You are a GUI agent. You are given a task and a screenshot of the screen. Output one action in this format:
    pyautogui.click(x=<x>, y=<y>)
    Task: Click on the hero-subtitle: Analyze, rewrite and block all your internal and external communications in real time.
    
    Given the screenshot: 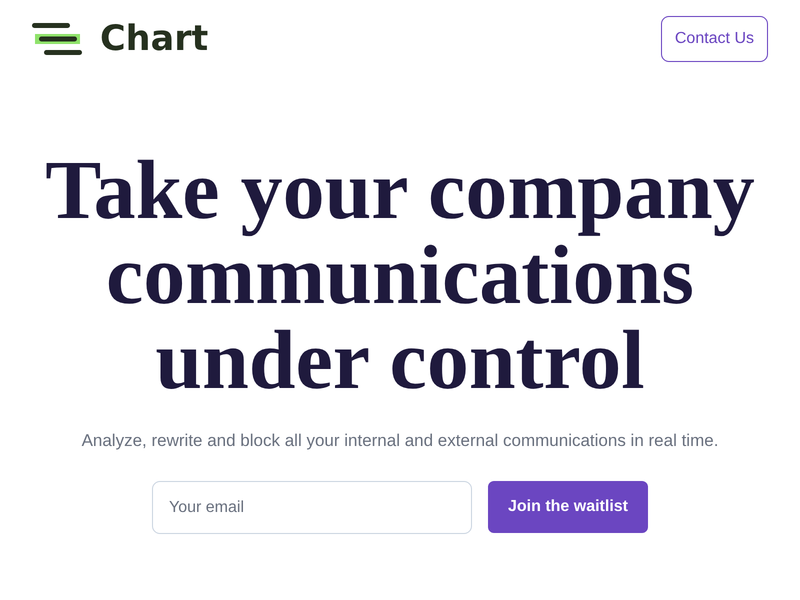 What is the action you would take?
    pyautogui.click(x=400, y=441)
    